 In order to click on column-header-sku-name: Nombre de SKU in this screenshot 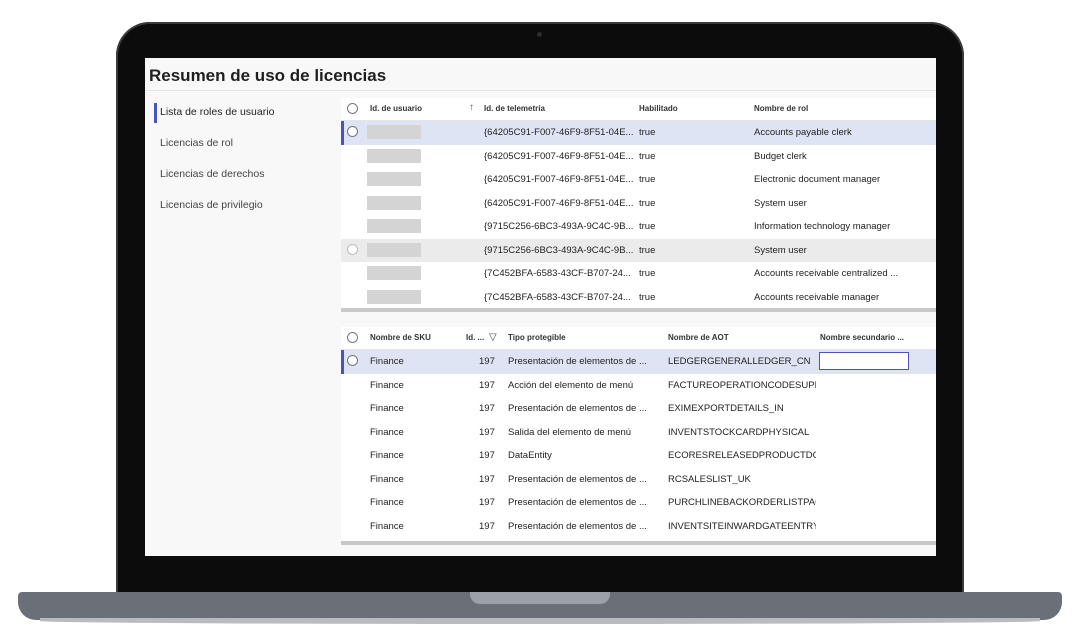, I will do `click(400, 337)`.